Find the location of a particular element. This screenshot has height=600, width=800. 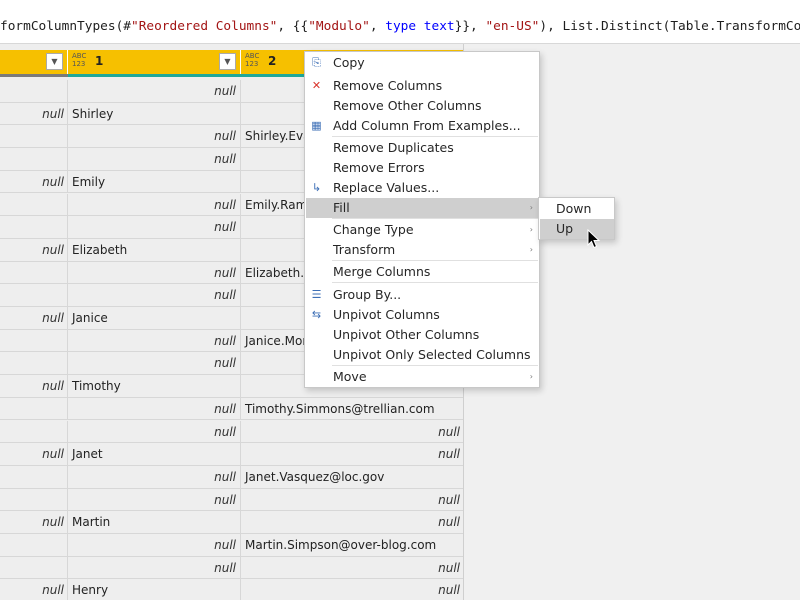

move-menu-item: Move › is located at coordinates (422, 377).